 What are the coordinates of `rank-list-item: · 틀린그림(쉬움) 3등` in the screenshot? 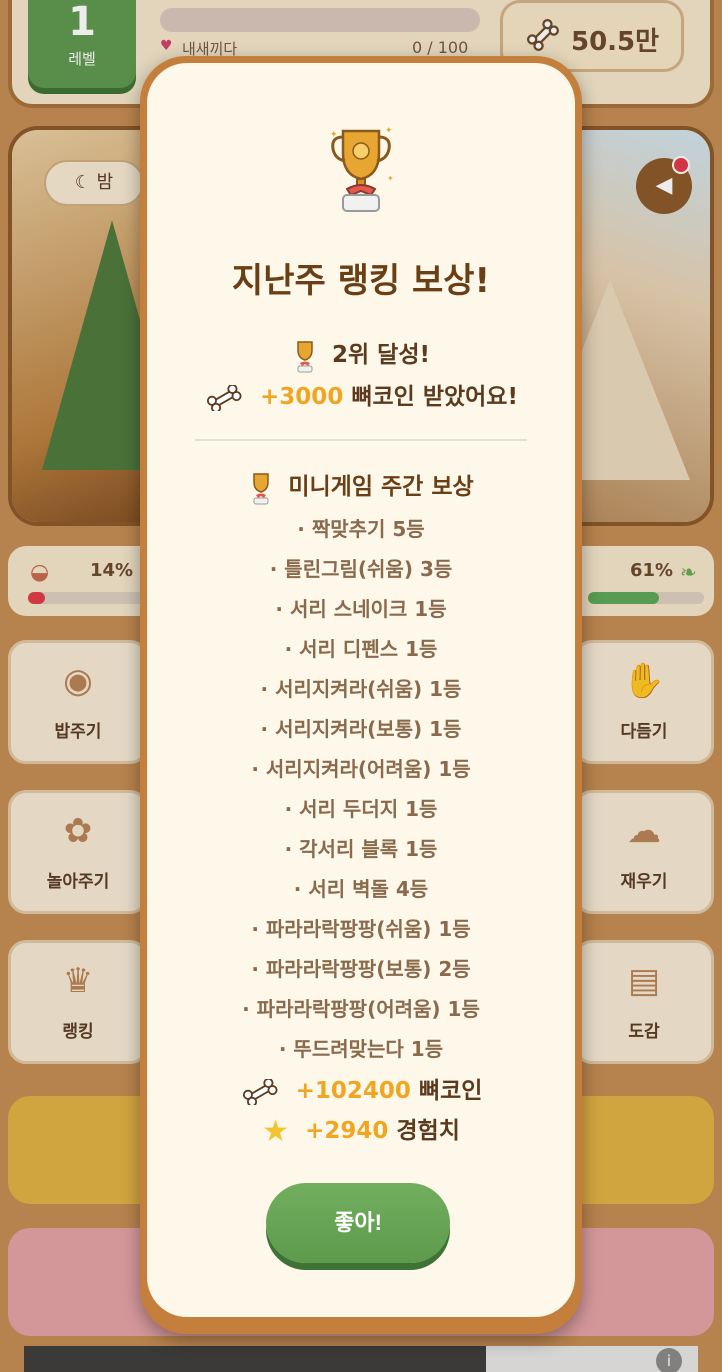 It's located at (361, 569).